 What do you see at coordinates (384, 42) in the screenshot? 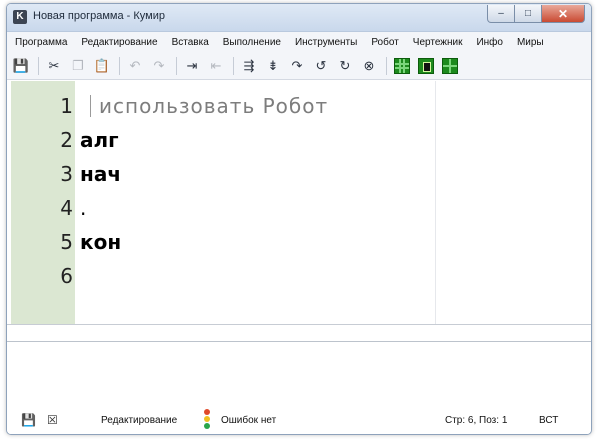
I see `menu-robot: Робот` at bounding box center [384, 42].